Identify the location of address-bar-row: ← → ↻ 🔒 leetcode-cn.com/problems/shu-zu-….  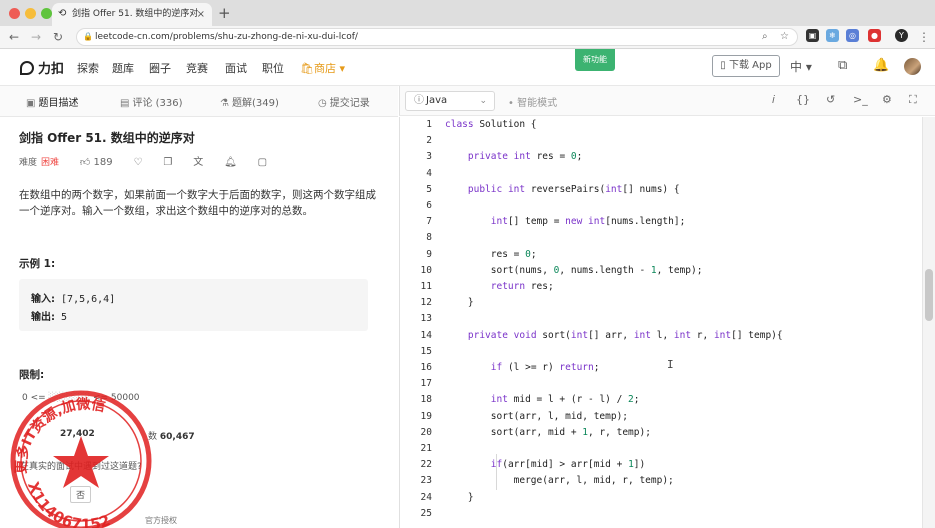
(467, 37).